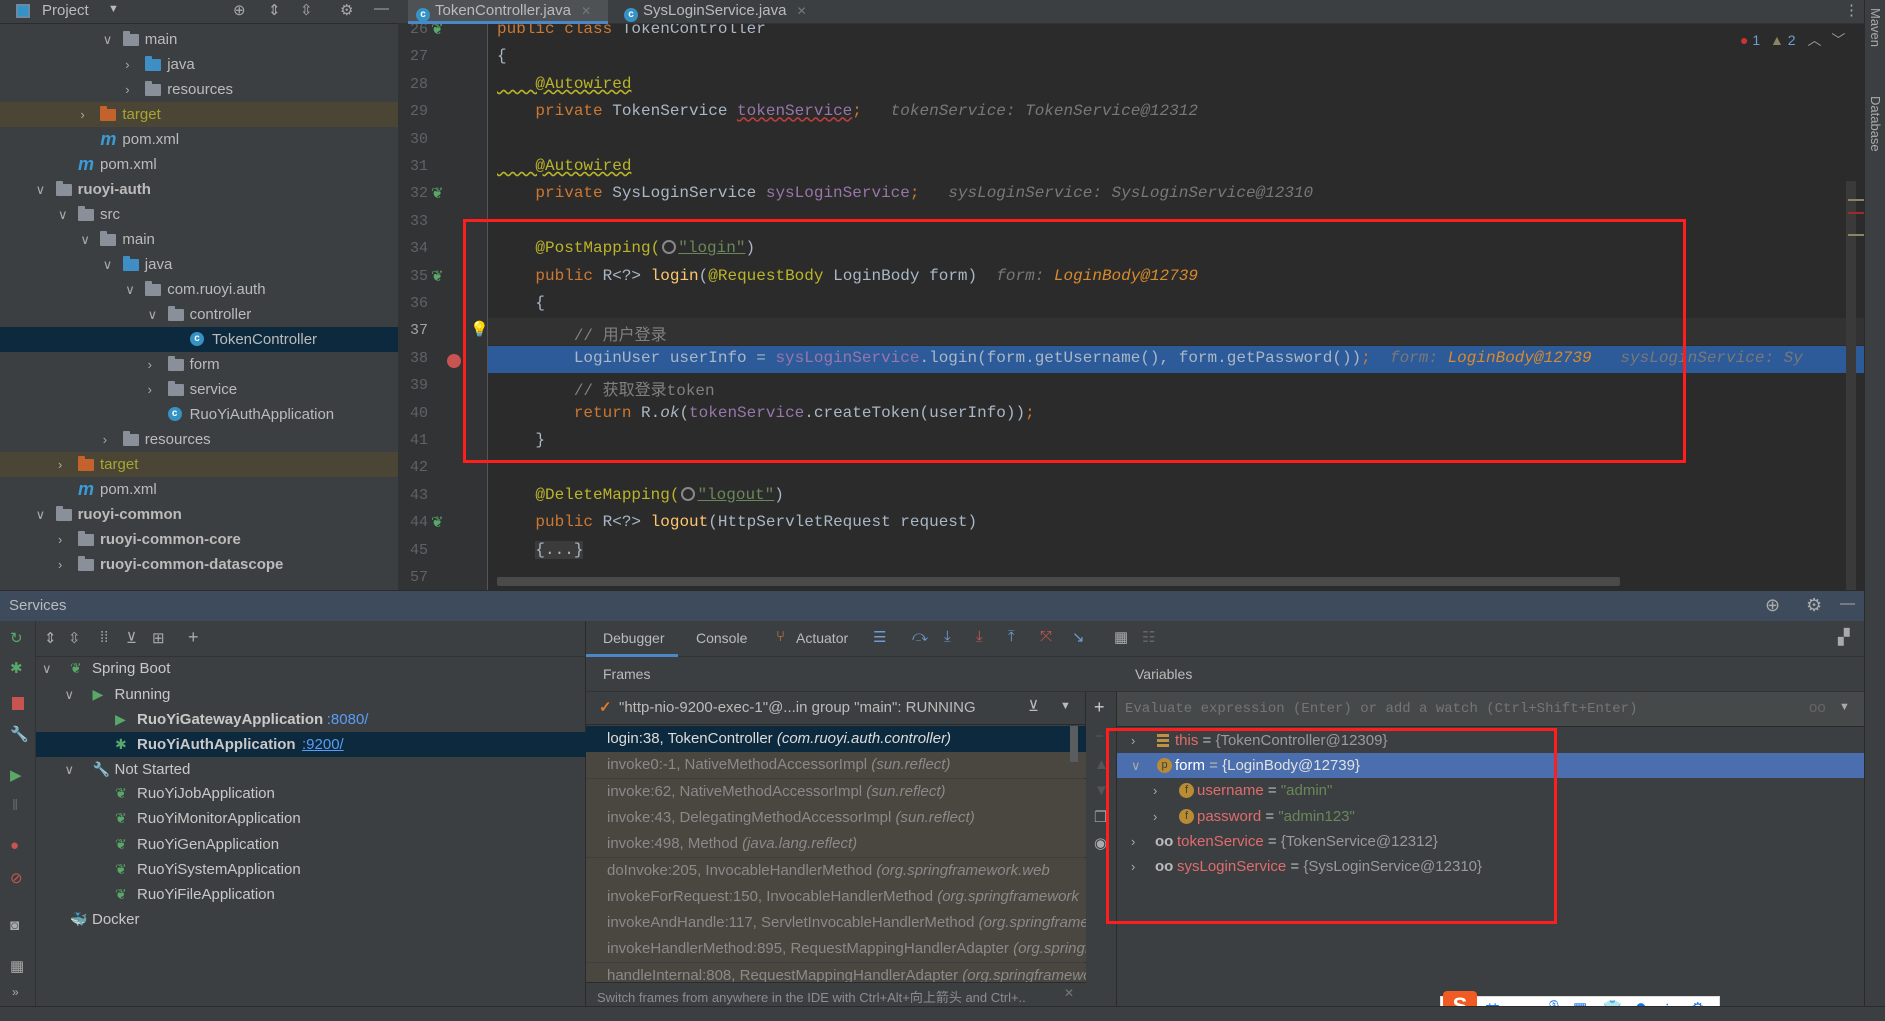  What do you see at coordinates (721, 638) in the screenshot?
I see `tab-console: Console` at bounding box center [721, 638].